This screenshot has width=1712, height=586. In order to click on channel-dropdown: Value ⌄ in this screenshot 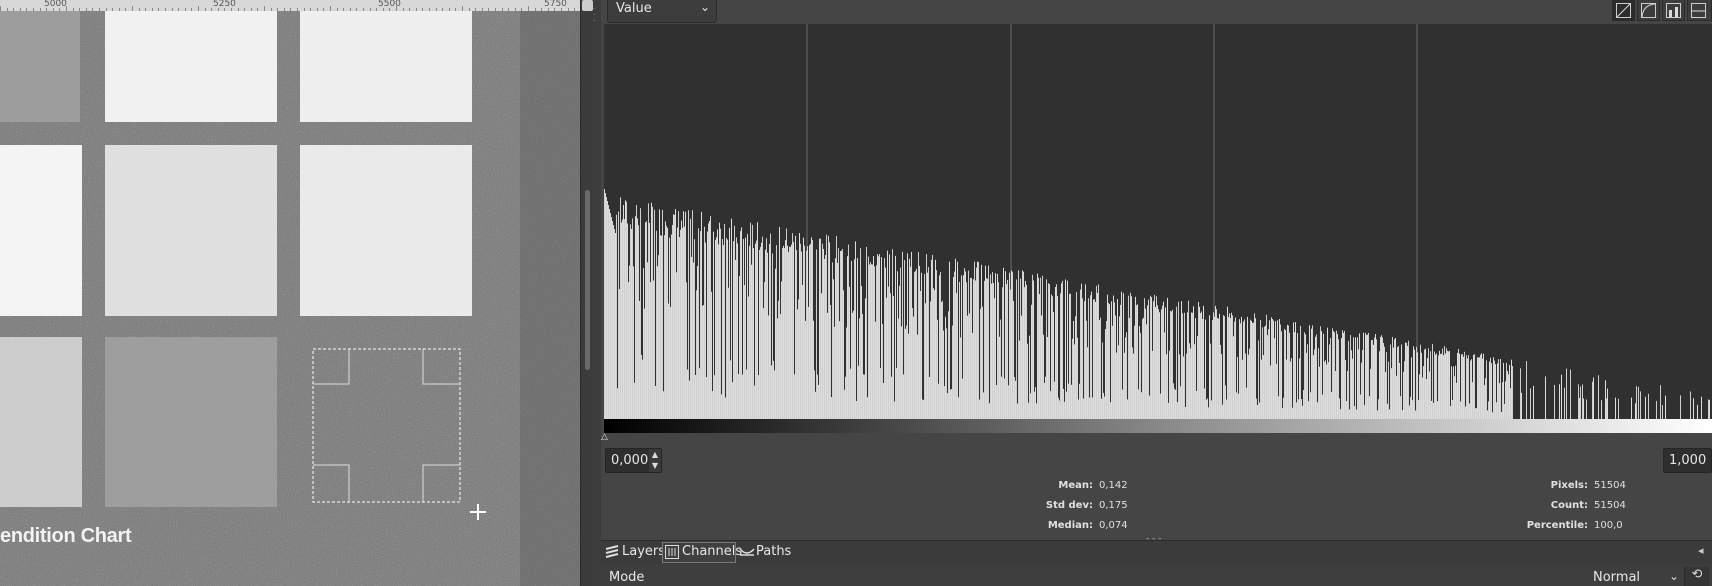, I will do `click(662, 11)`.